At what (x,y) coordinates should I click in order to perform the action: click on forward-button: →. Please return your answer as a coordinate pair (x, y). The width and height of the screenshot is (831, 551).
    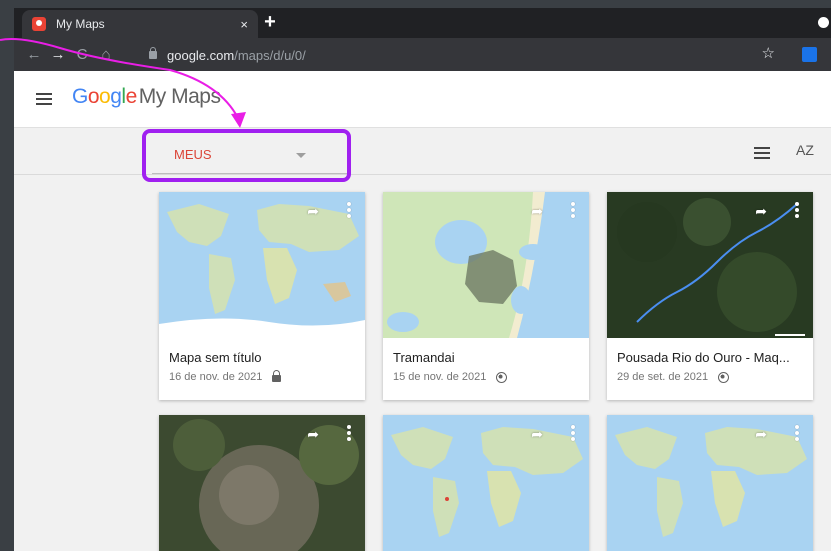
    Looking at the image, I should click on (58, 54).